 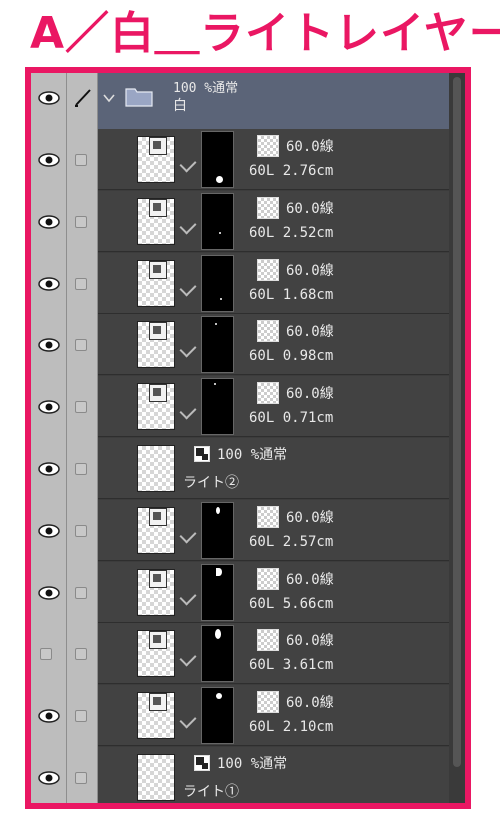 What do you see at coordinates (291, 294) in the screenshot?
I see `layer-info: 60L 1.68cm` at bounding box center [291, 294].